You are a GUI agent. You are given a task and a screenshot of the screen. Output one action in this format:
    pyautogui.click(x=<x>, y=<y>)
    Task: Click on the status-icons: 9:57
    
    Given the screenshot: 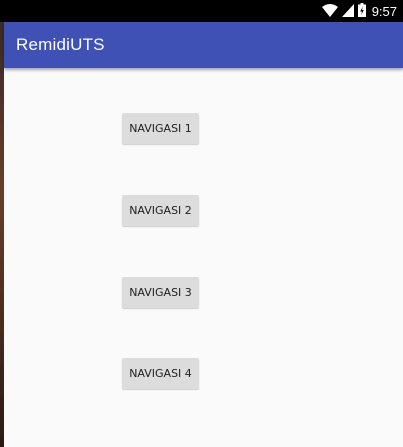 What is the action you would take?
    pyautogui.click(x=359, y=11)
    